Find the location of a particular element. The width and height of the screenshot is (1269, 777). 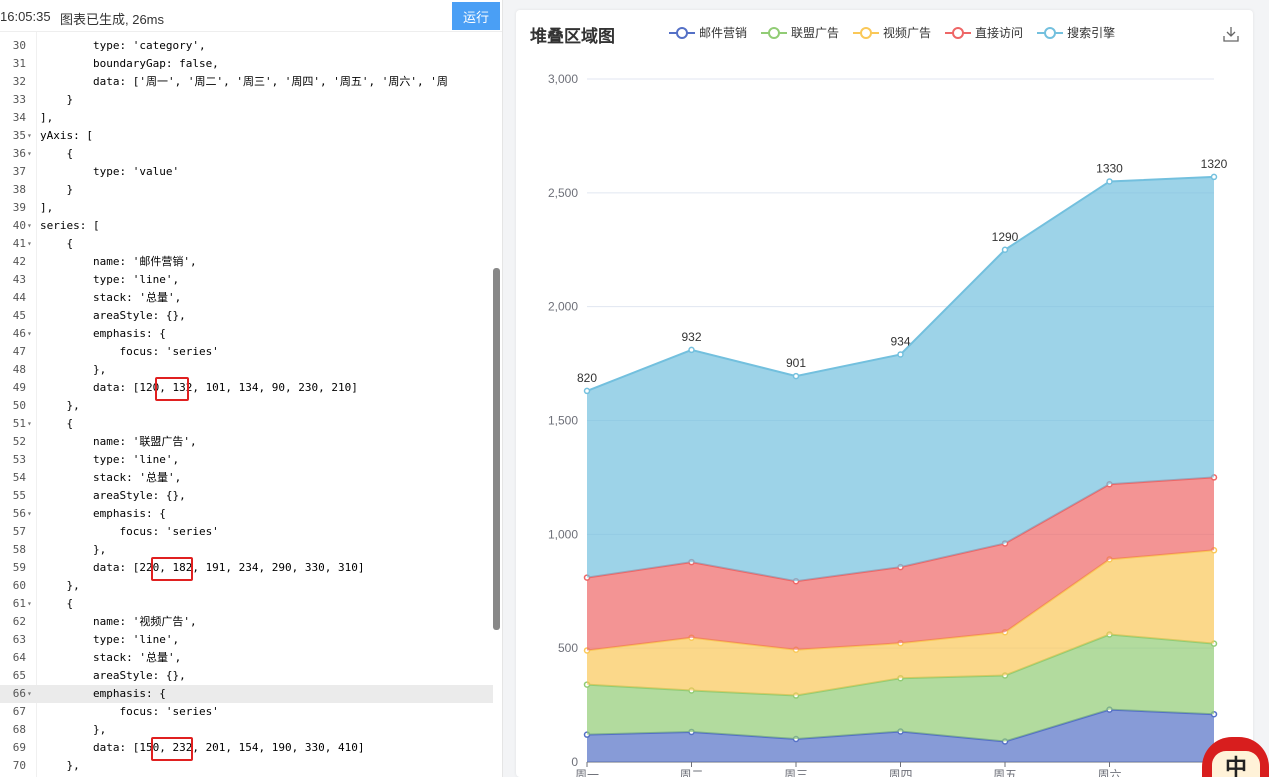

code-line: 58 }, is located at coordinates (246, 550).